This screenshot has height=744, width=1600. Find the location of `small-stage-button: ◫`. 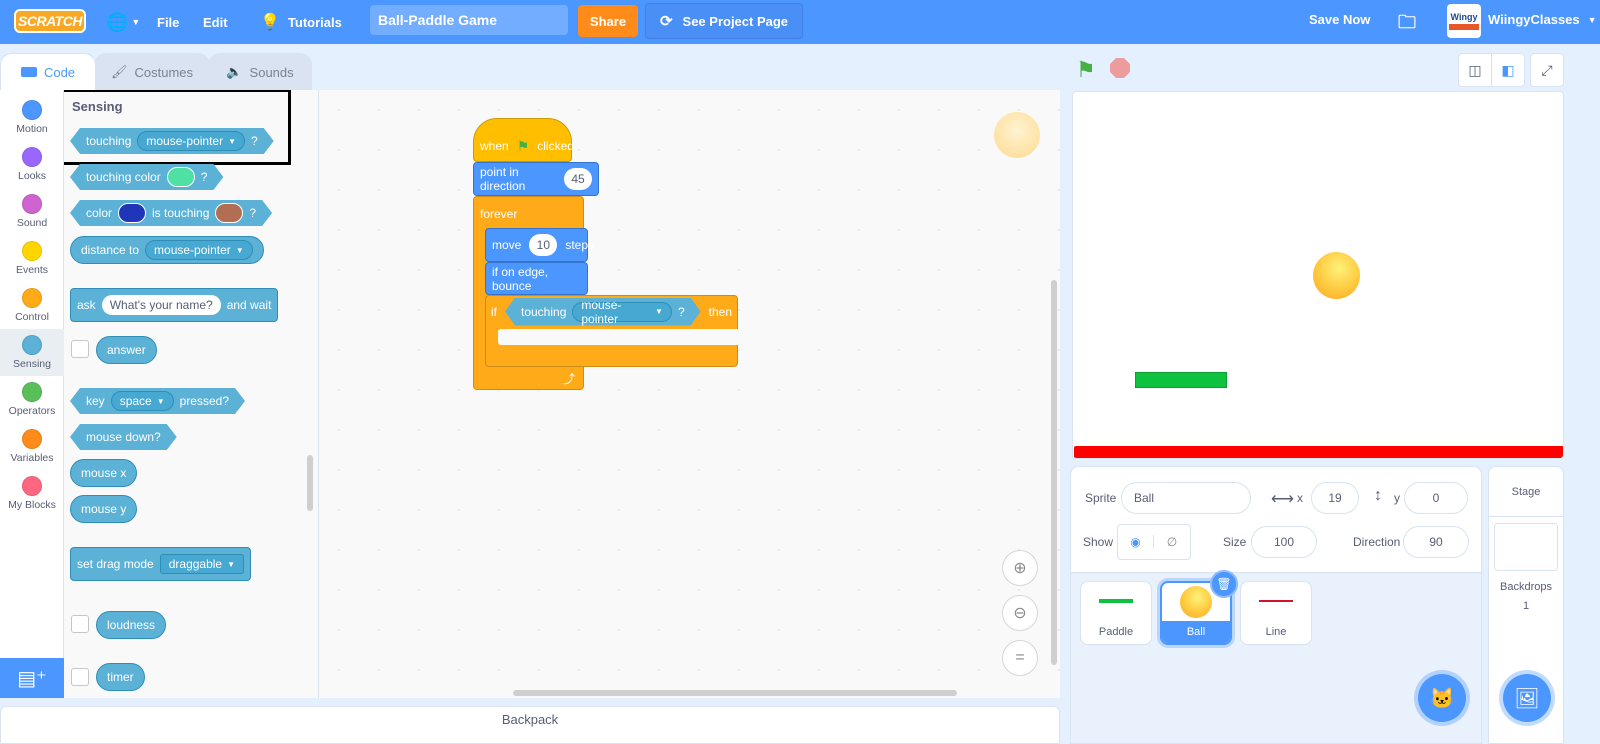

small-stage-button: ◫ is located at coordinates (1475, 70).